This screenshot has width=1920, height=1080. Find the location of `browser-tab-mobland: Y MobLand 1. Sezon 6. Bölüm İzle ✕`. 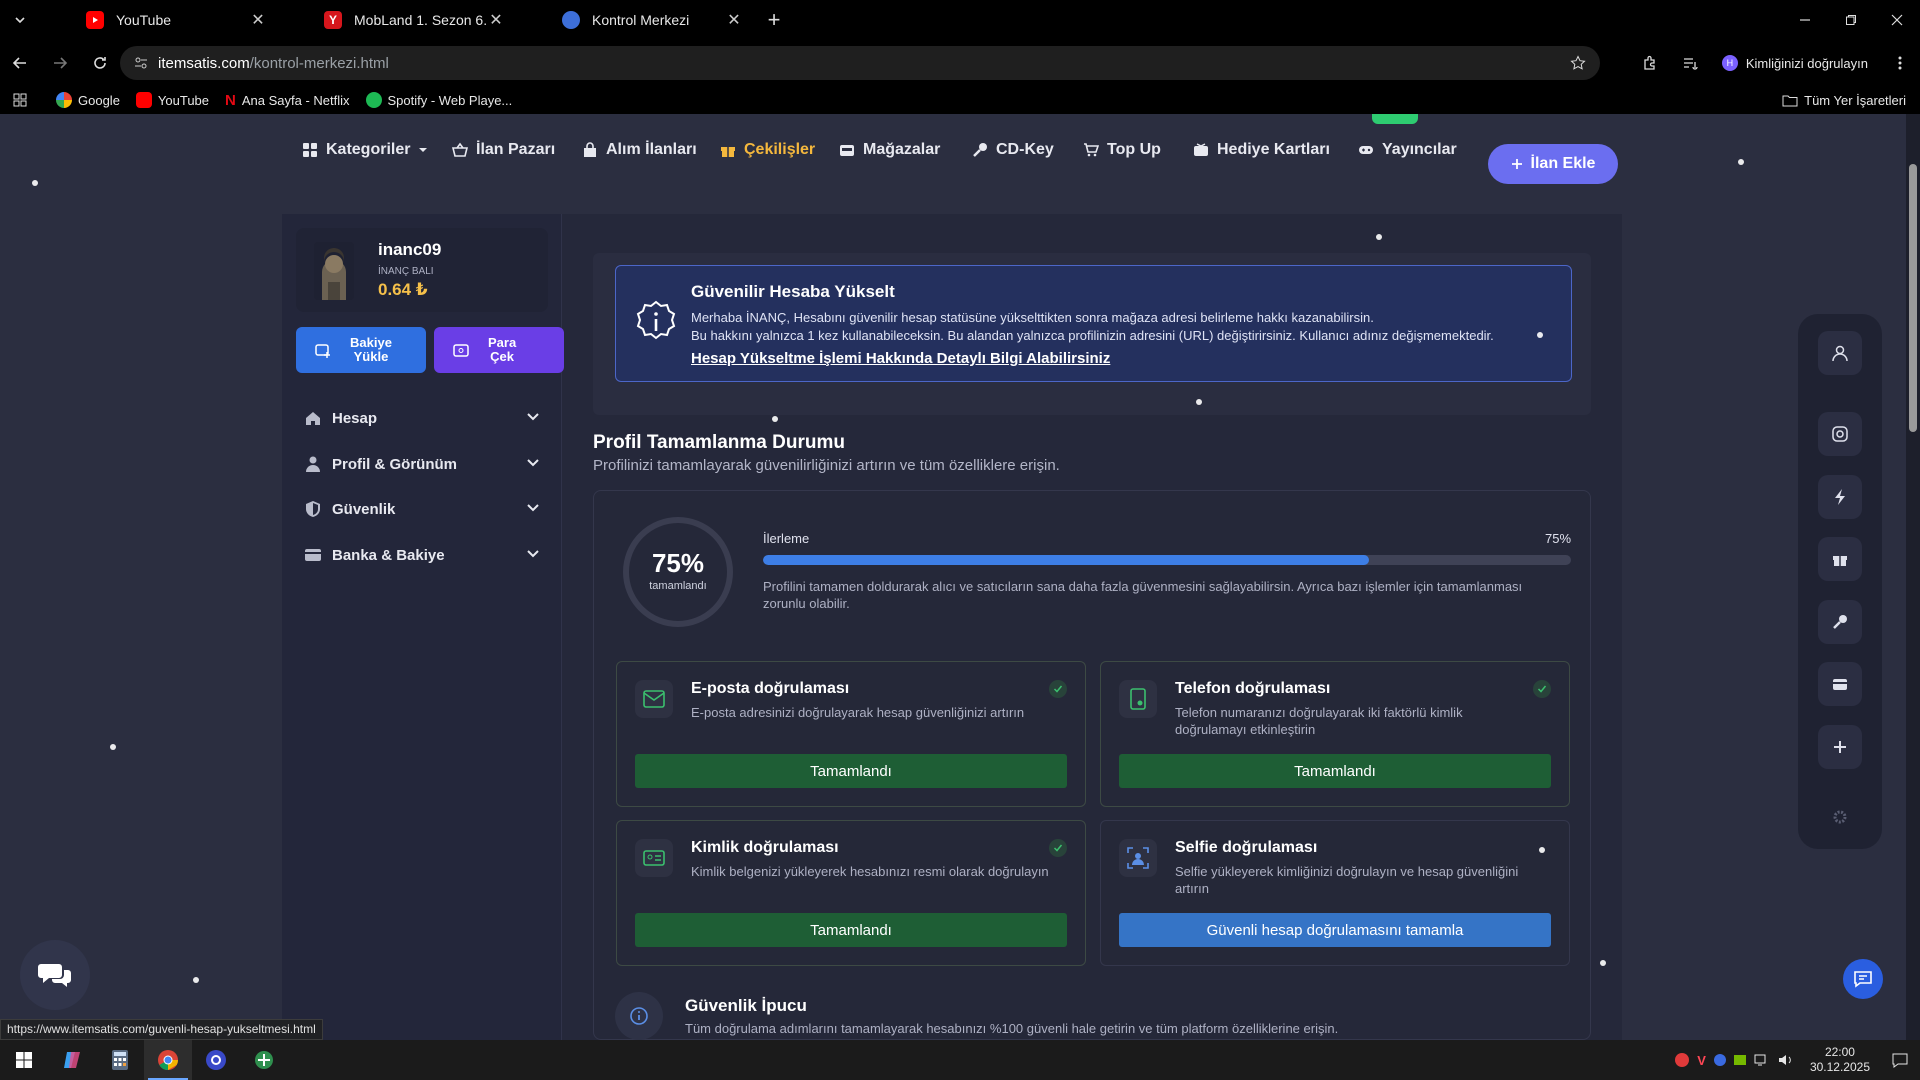

browser-tab-mobland: Y MobLand 1. Sezon 6. Bölüm İzle ✕ is located at coordinates (397, 20).